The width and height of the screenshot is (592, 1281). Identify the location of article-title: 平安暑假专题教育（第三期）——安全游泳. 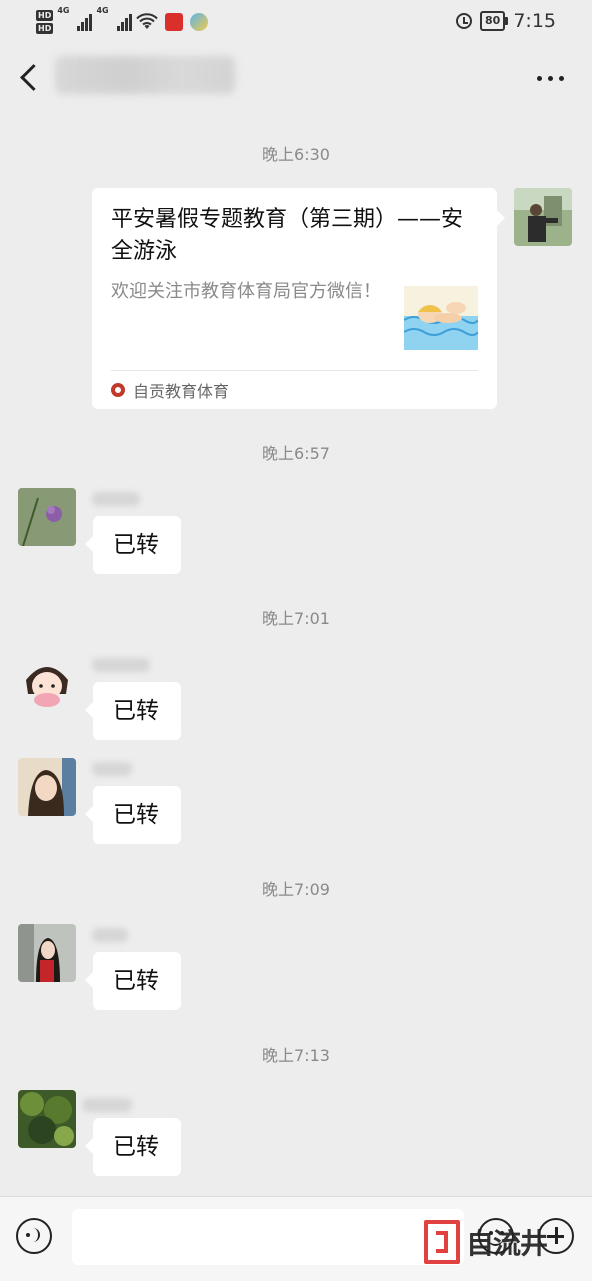
(287, 235).